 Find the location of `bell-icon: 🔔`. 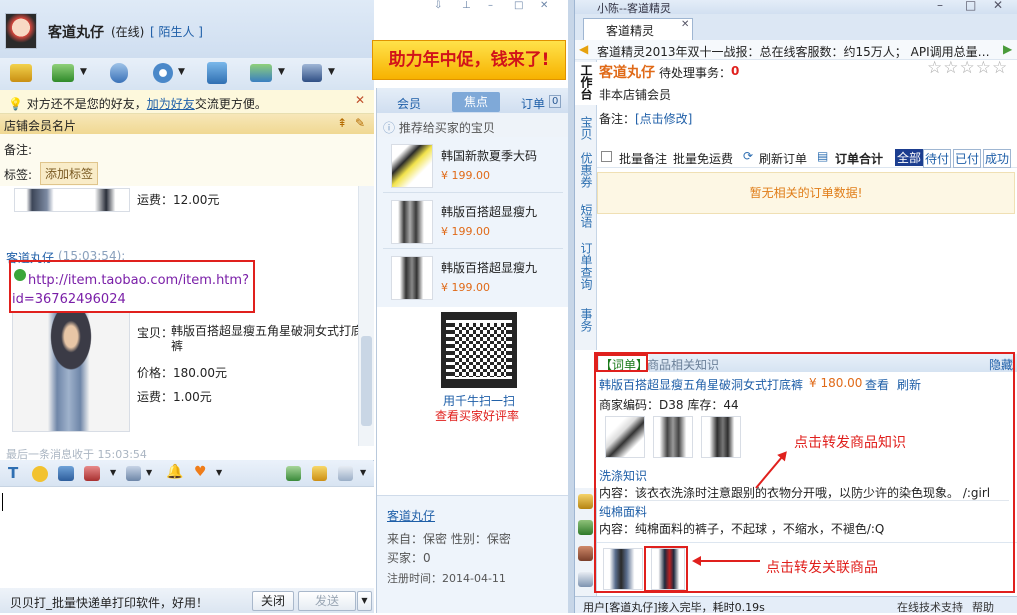

bell-icon: 🔔 is located at coordinates (174, 472).